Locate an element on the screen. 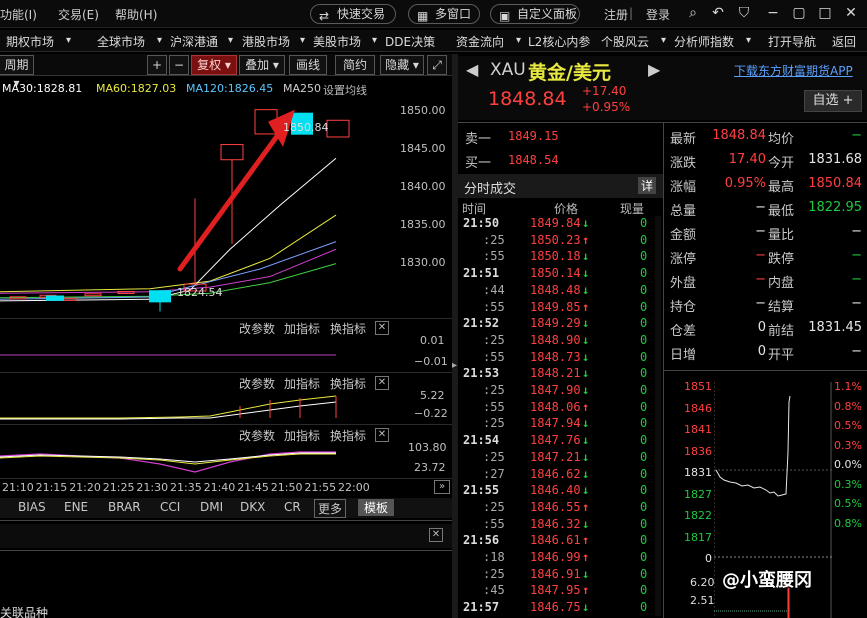 The width and height of the screenshot is (867, 618). draw-line-button: 画线 is located at coordinates (308, 65).